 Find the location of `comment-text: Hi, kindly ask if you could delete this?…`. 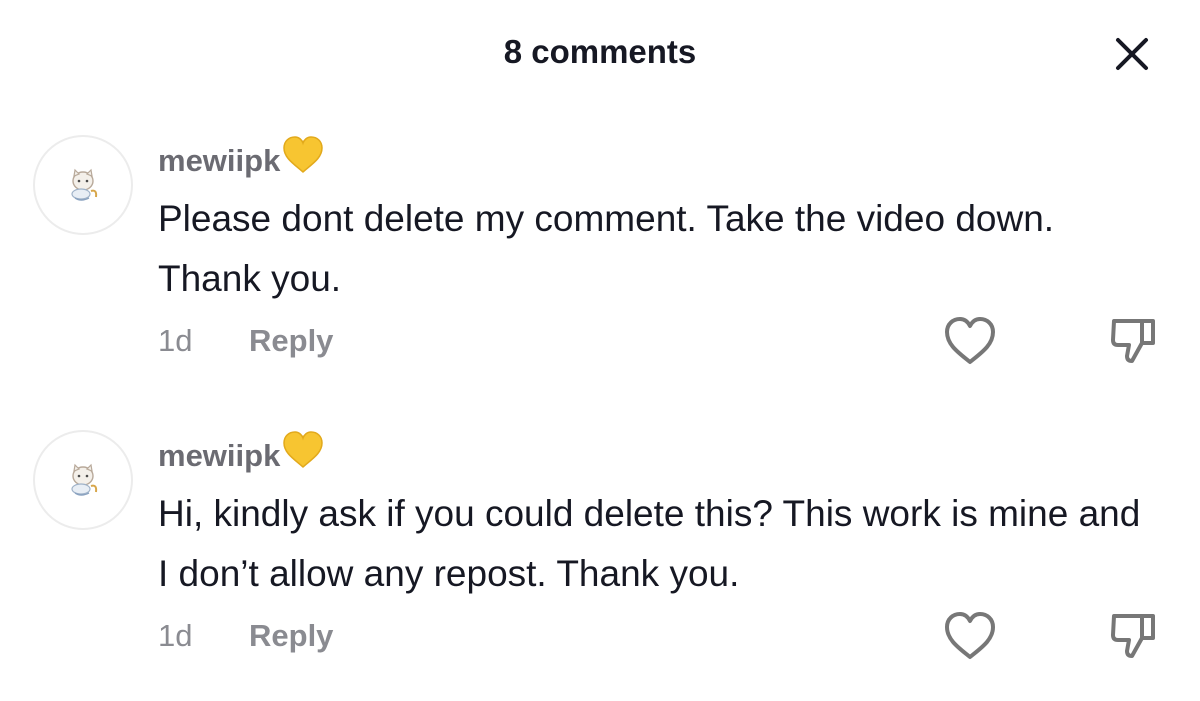

comment-text: Hi, kindly ask if you could delete this?… is located at coordinates (649, 543).